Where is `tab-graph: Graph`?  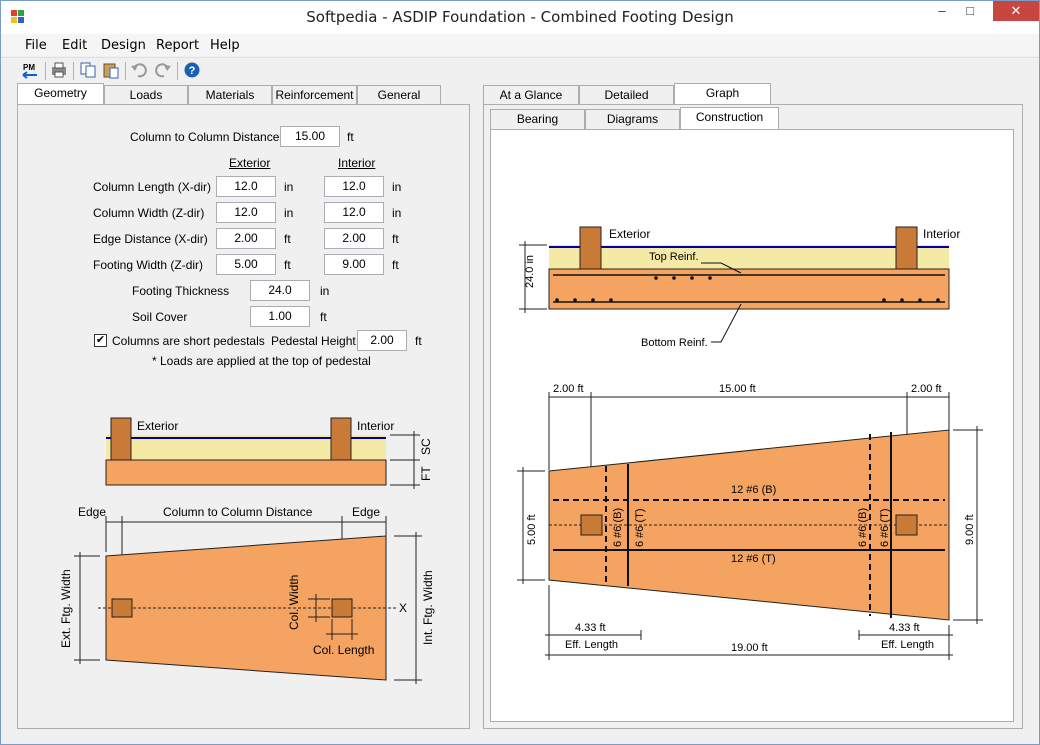 tab-graph: Graph is located at coordinates (722, 94).